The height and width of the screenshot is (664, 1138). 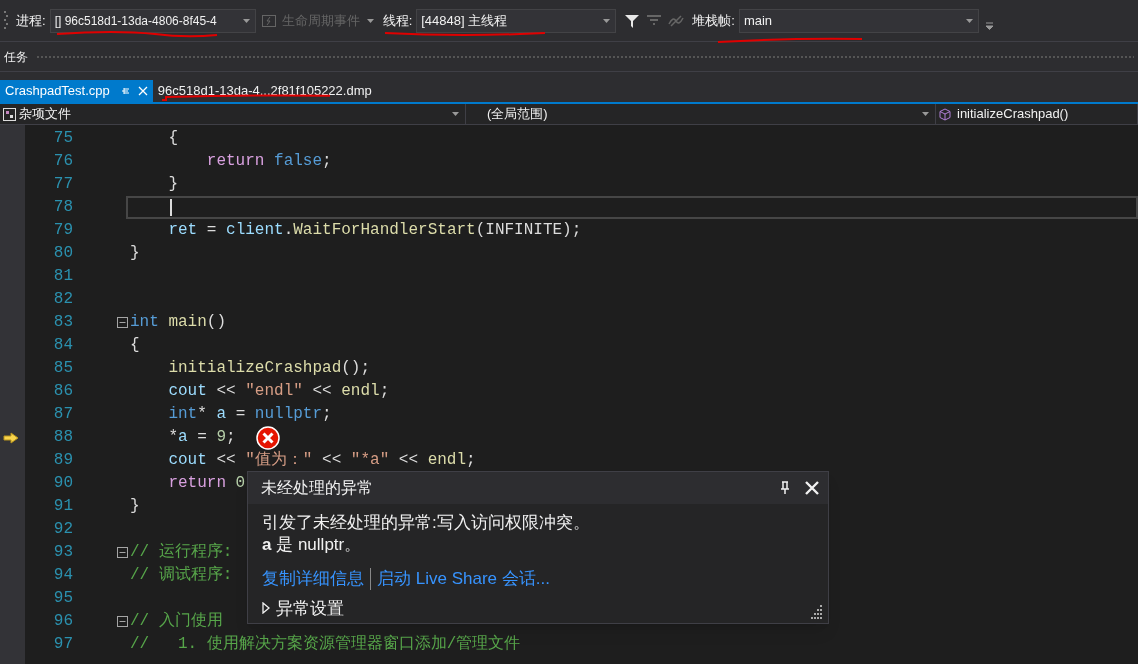 What do you see at coordinates (63, 506) in the screenshot?
I see `line-number: 91` at bounding box center [63, 506].